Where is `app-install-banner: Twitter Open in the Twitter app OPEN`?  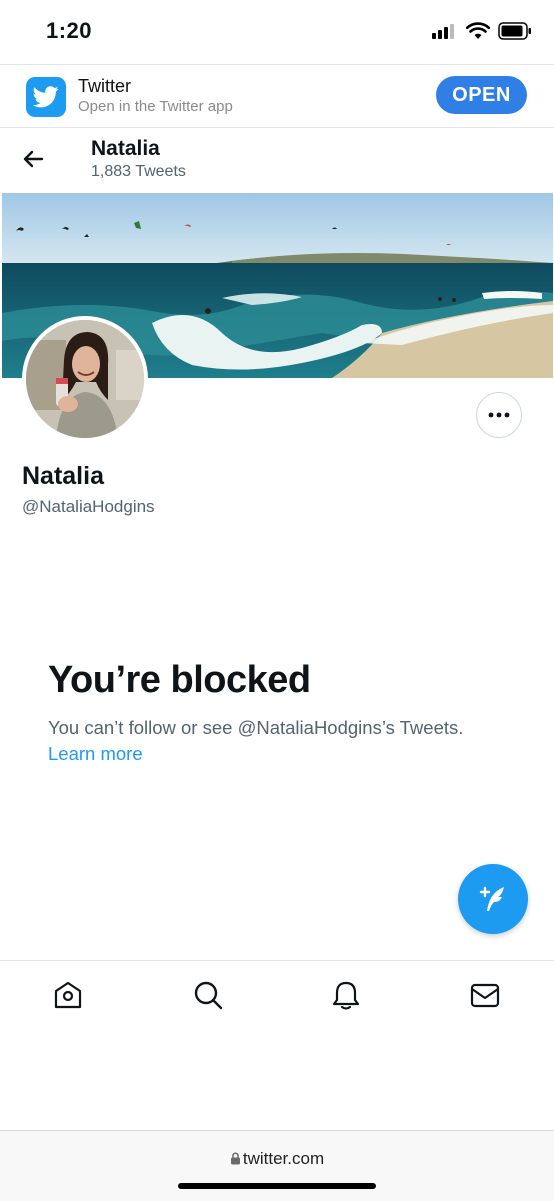
app-install-banner: Twitter Open in the Twitter app OPEN is located at coordinates (277, 96).